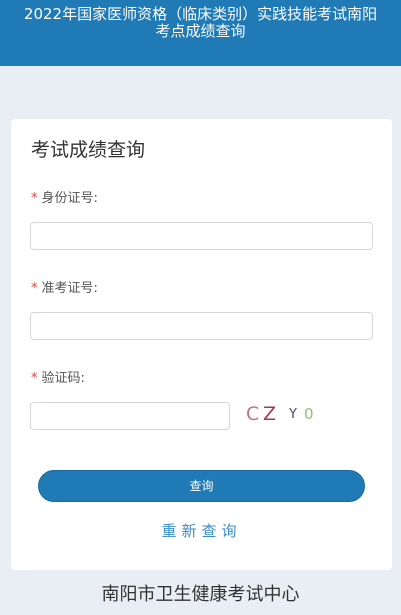  I want to click on ticket-number-label-text: 准考证号:, so click(69, 288).